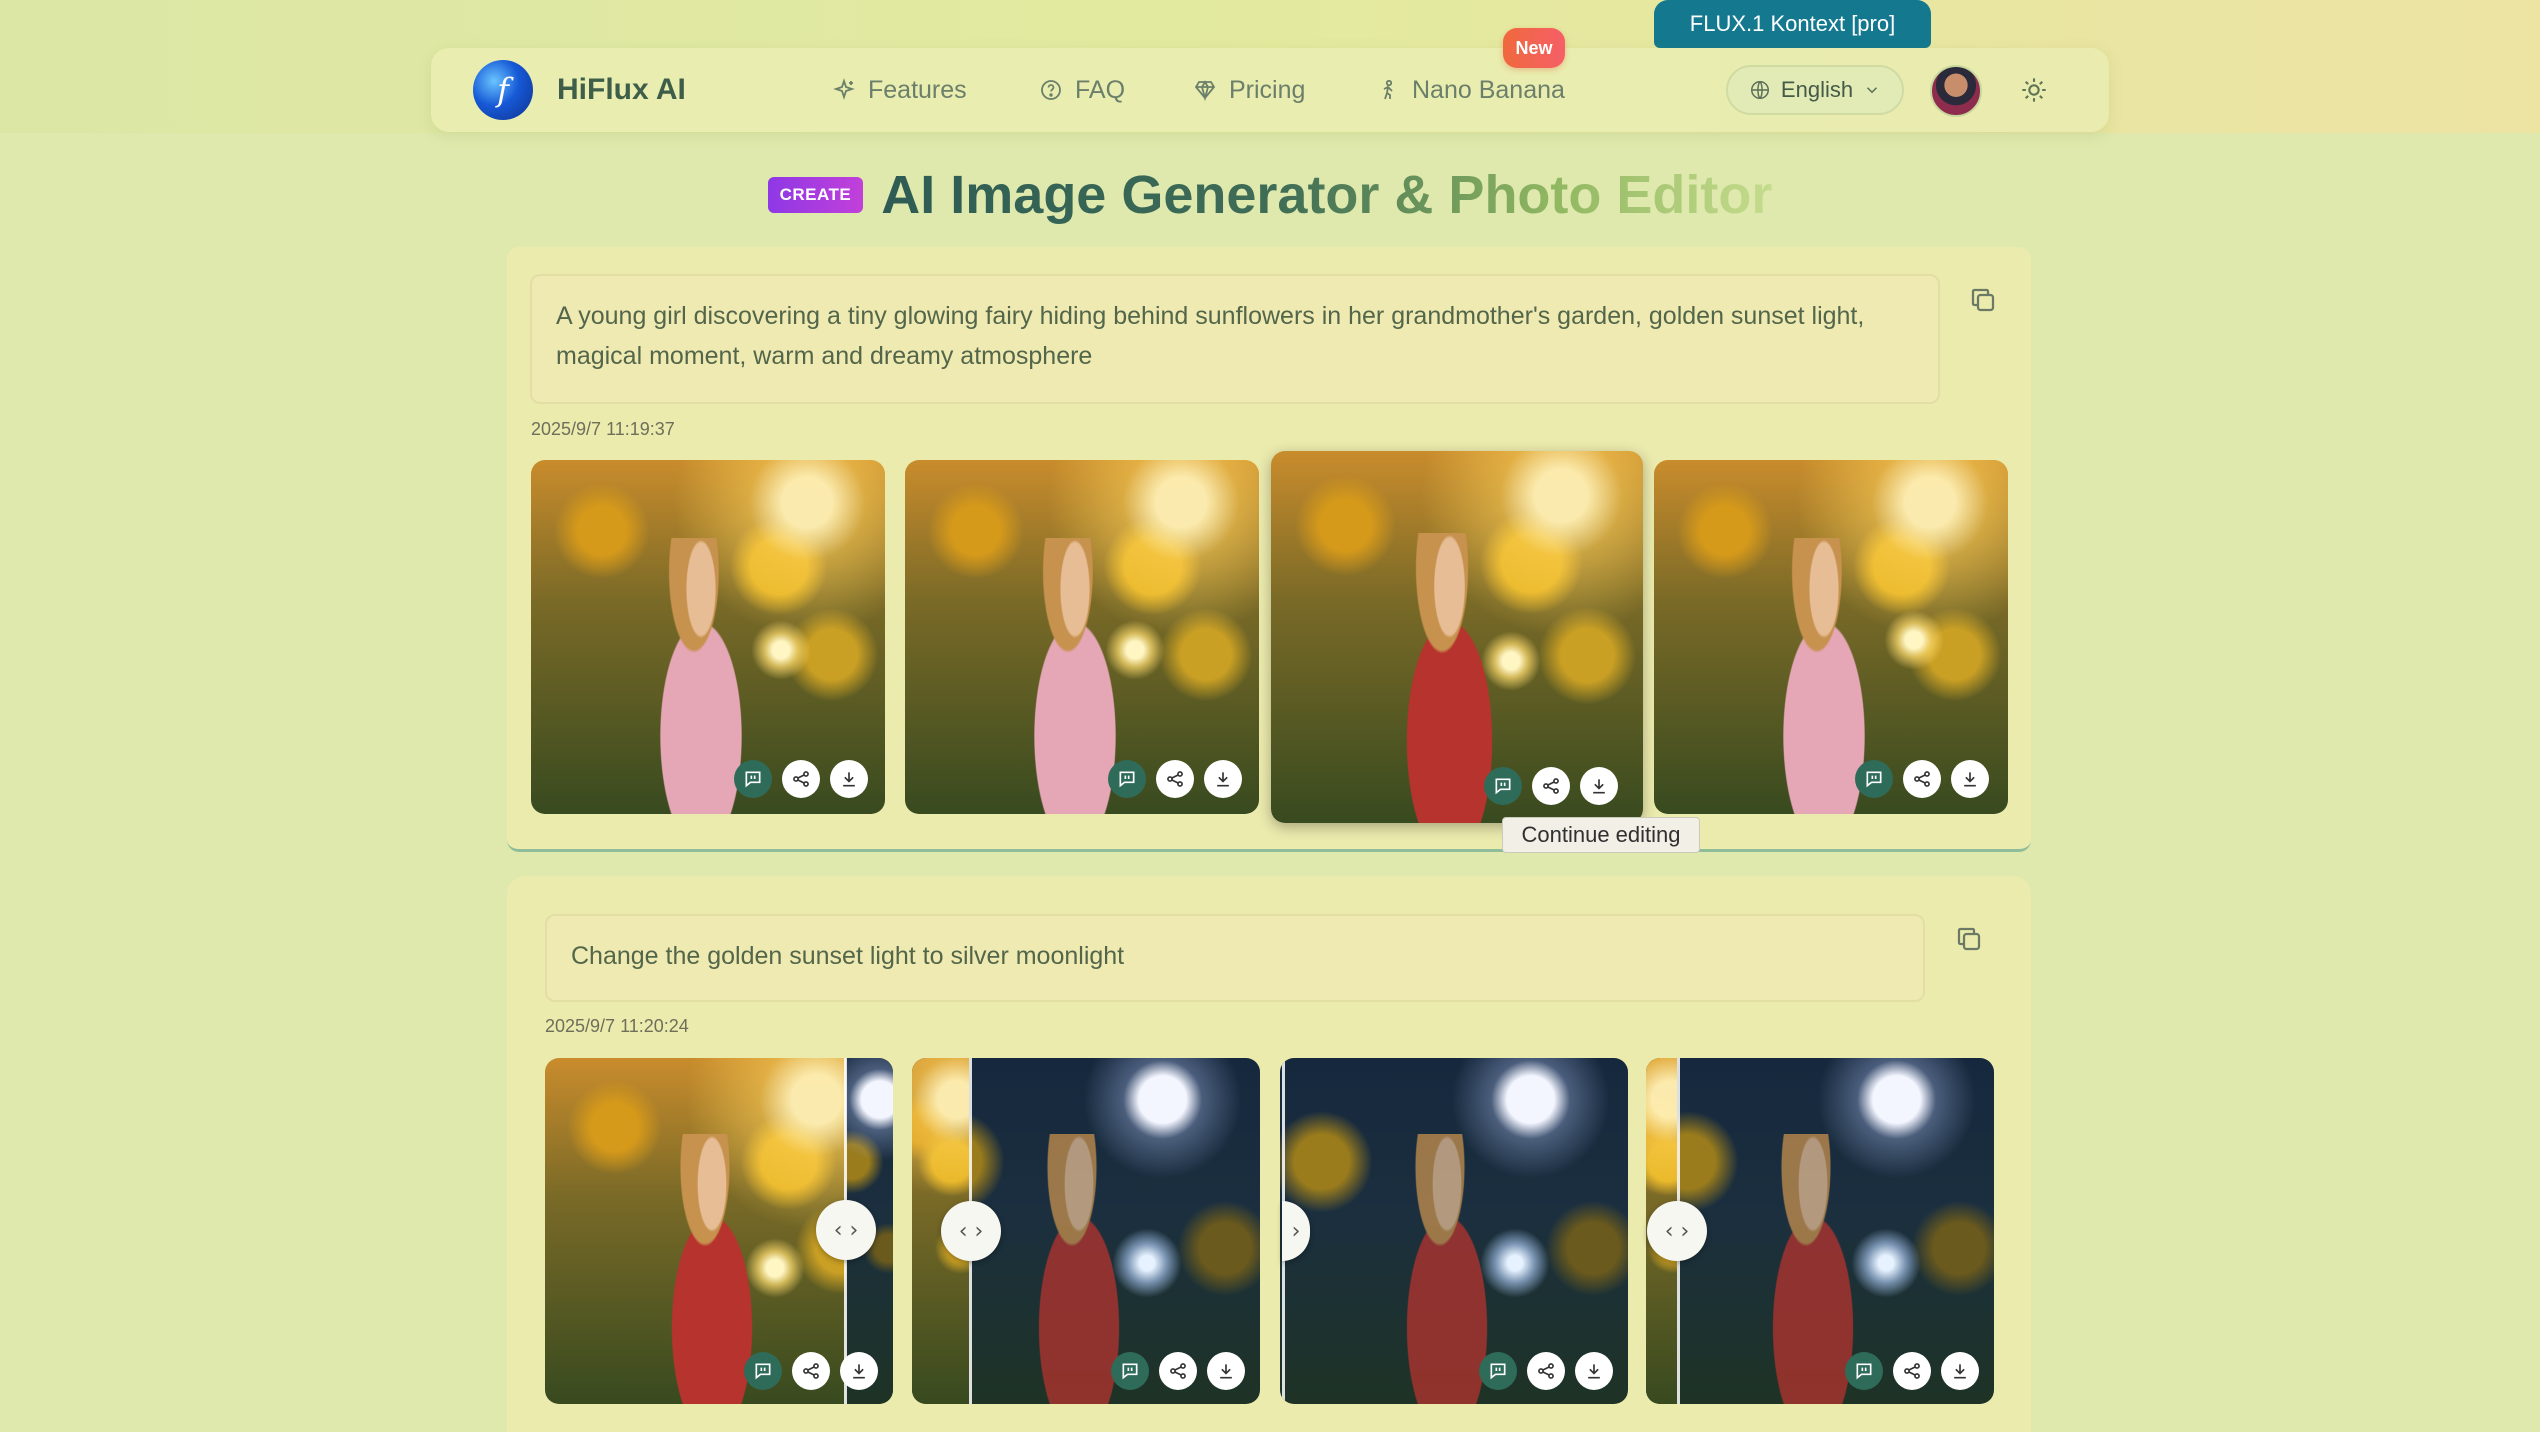 The image size is (2540, 1432). I want to click on nav-faq: FAQ, so click(1082, 90).